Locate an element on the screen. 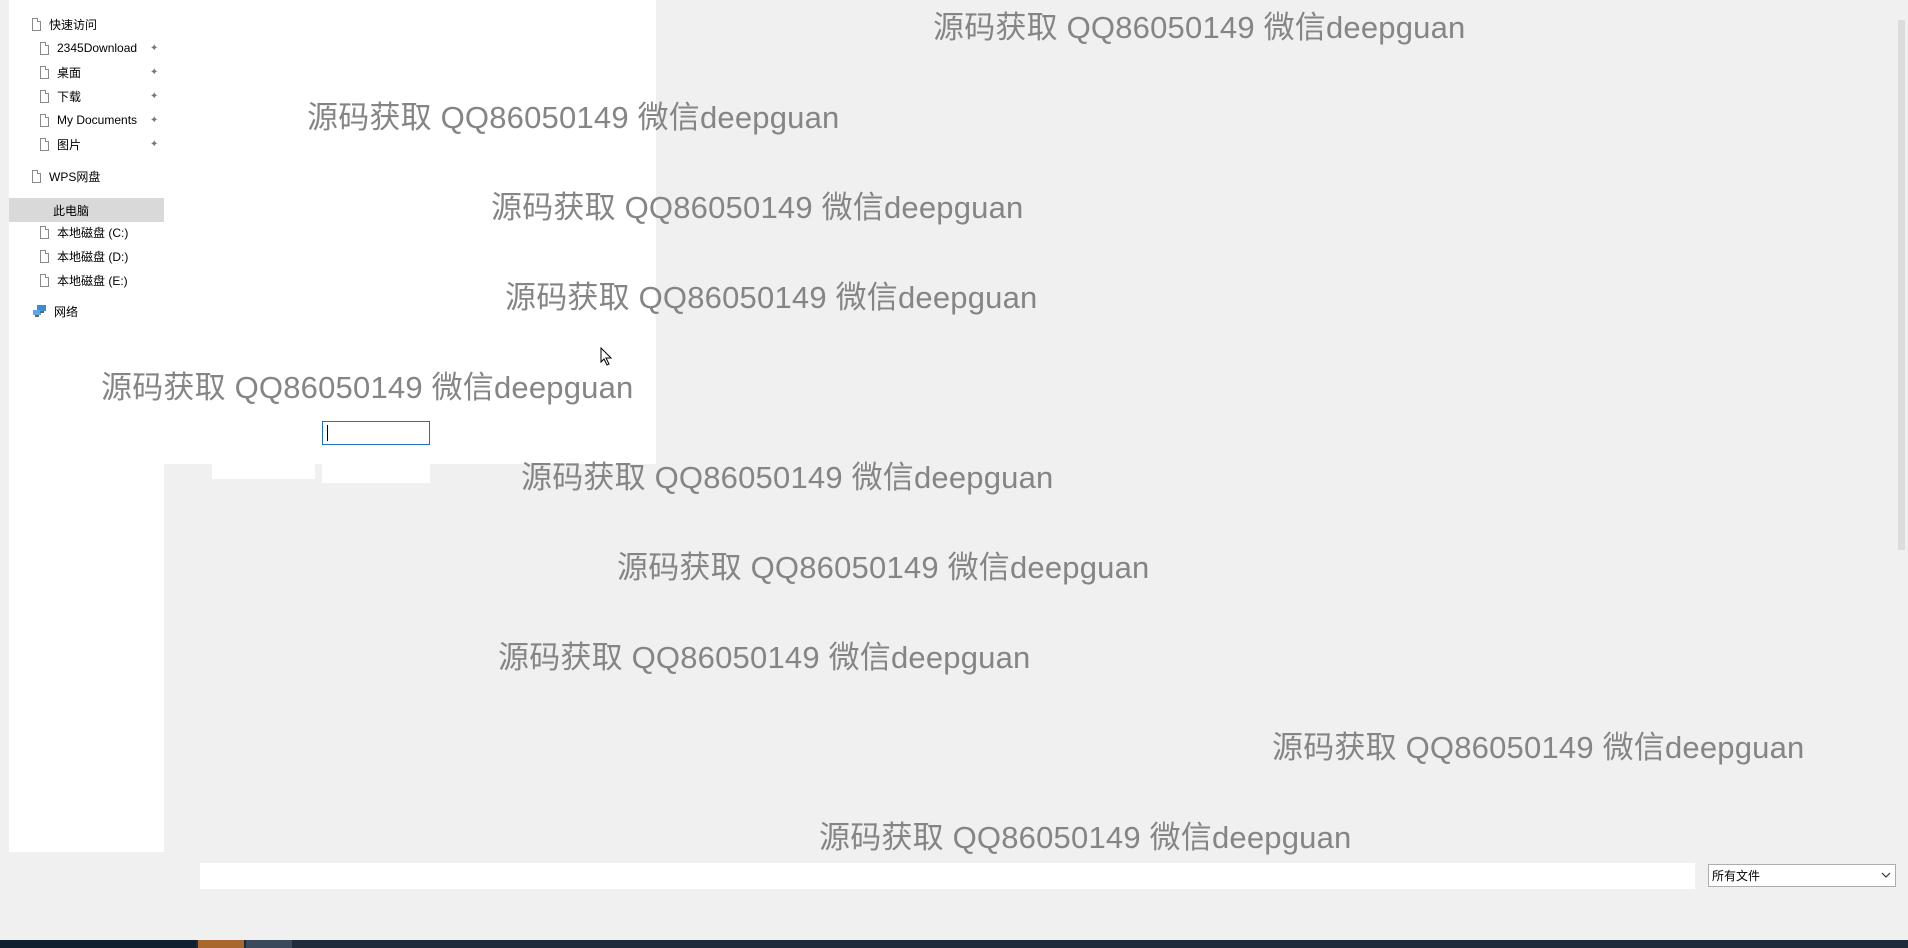 The width and height of the screenshot is (1908, 948). nav-item-pinned: My Documents ✦ is located at coordinates (99, 120).